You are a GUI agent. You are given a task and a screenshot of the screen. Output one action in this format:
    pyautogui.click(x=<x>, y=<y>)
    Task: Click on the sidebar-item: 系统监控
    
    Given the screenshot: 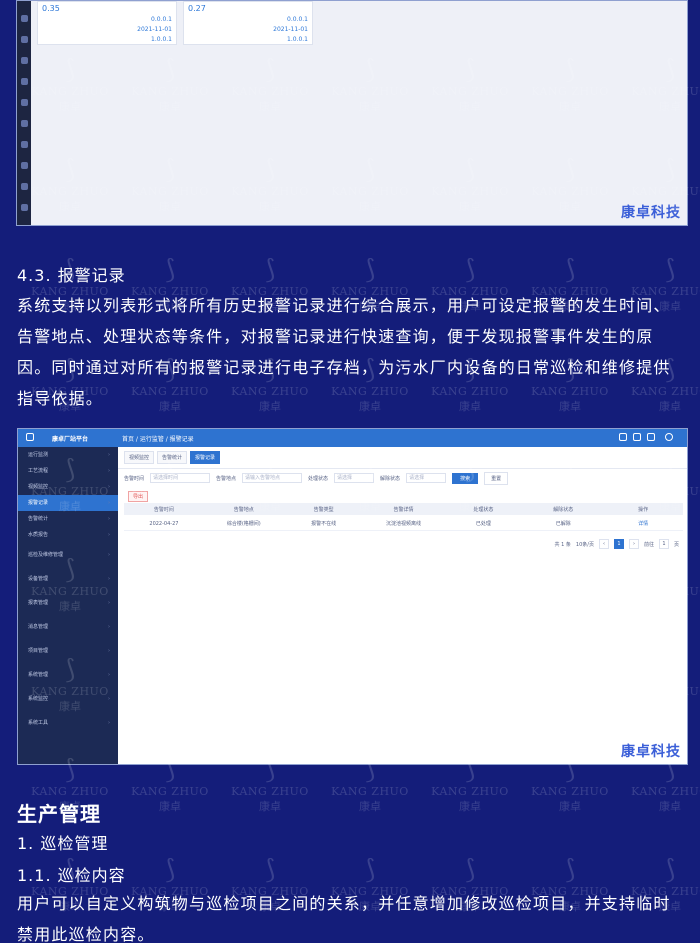 What is the action you would take?
    pyautogui.click(x=68, y=699)
    